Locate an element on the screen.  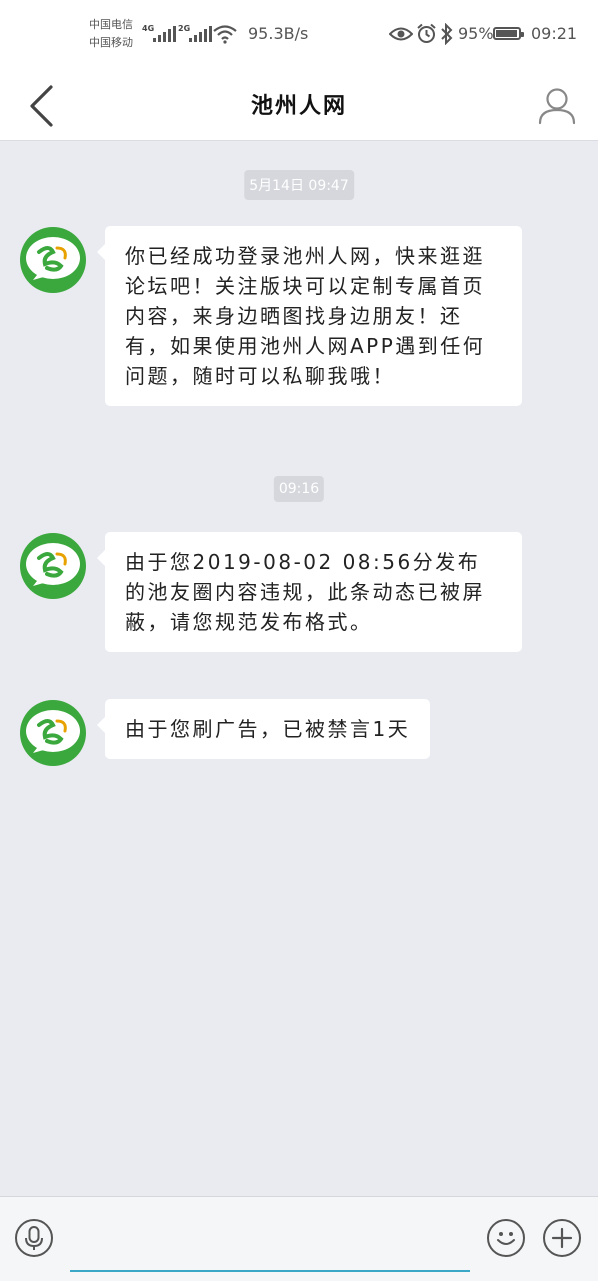
plus-icon is located at coordinates (562, 1238).